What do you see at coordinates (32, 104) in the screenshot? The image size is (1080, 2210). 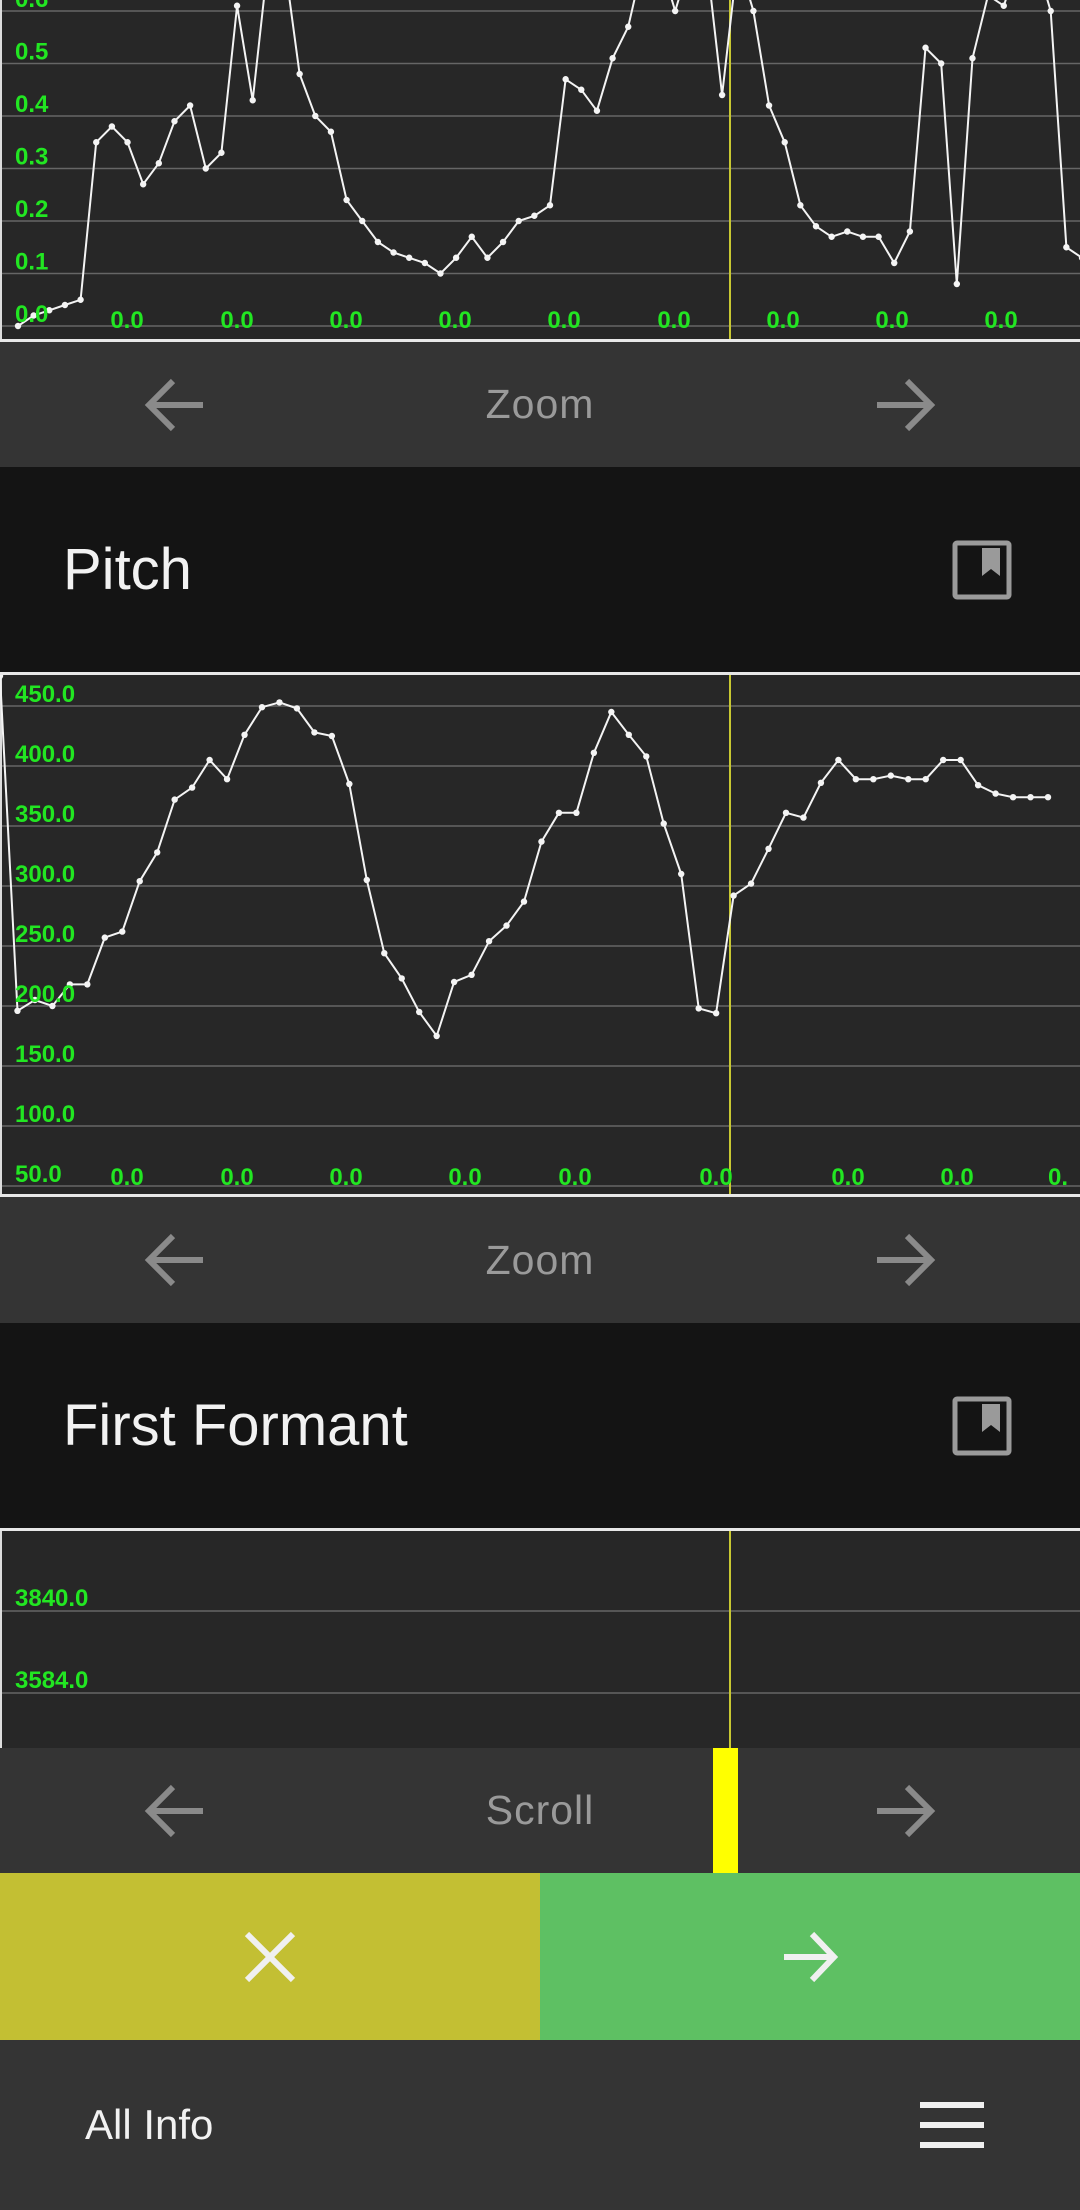 I see `y-tick-label: 0.4` at bounding box center [32, 104].